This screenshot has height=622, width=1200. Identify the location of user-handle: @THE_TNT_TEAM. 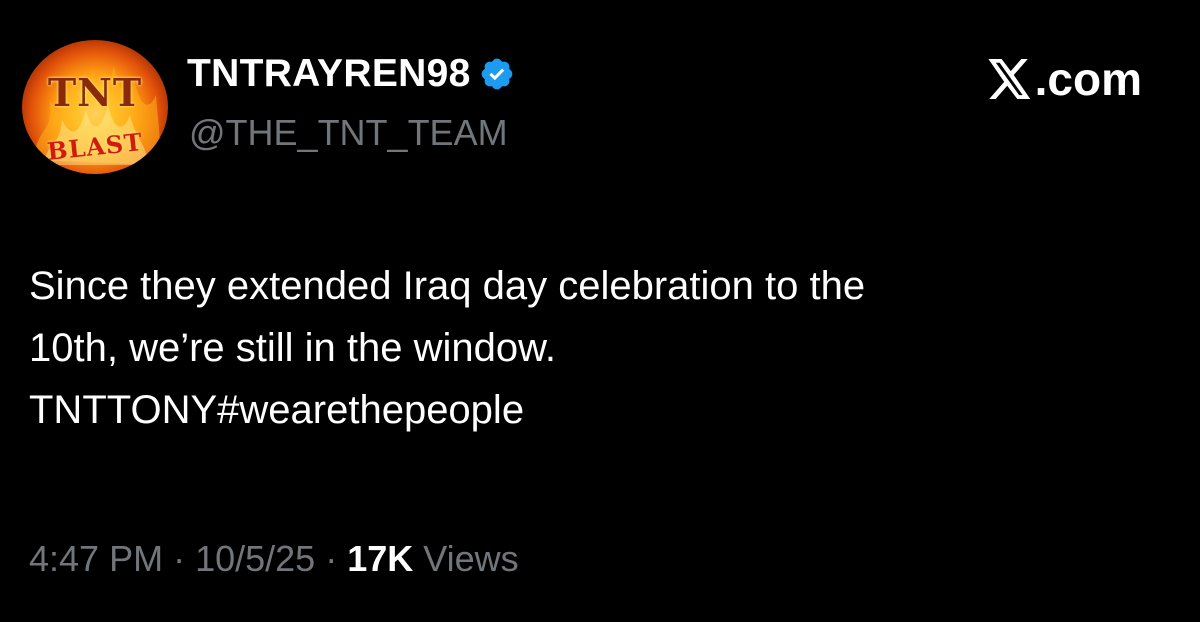
(348, 133).